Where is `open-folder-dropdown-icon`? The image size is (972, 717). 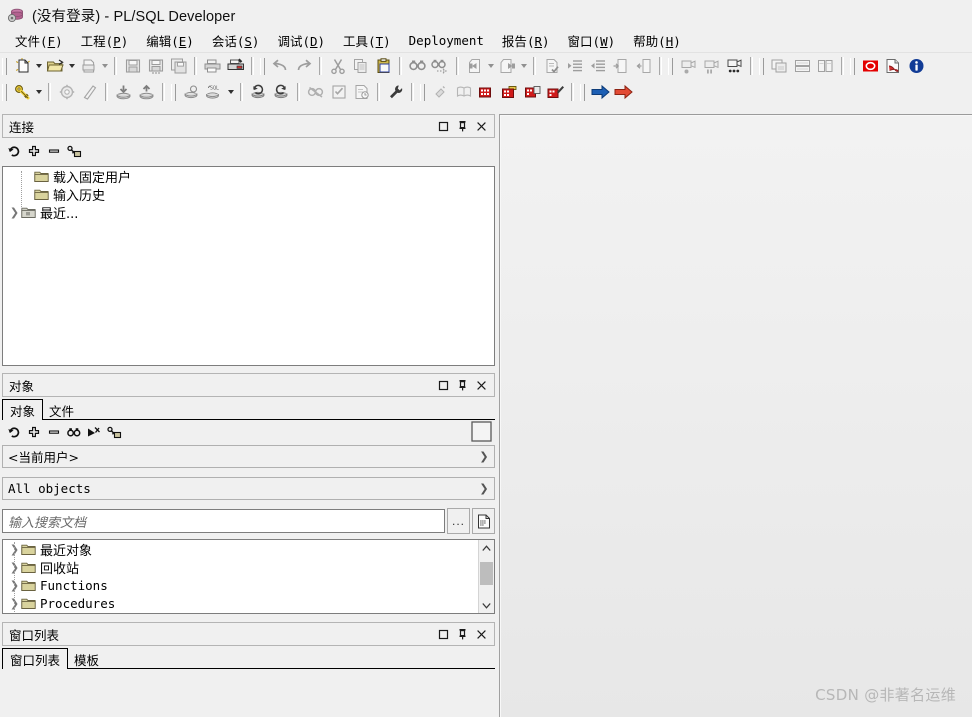
open-folder-dropdown-icon is located at coordinates (72, 66).